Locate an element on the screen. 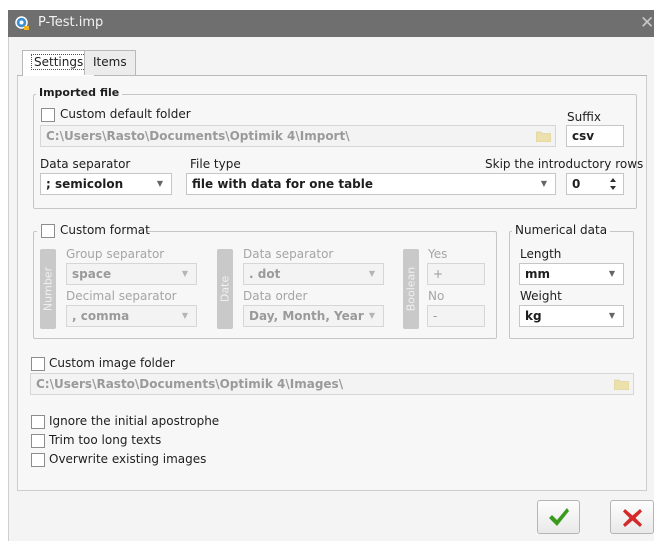 The image size is (654, 541). skip-rows-value: 0 is located at coordinates (576, 184).